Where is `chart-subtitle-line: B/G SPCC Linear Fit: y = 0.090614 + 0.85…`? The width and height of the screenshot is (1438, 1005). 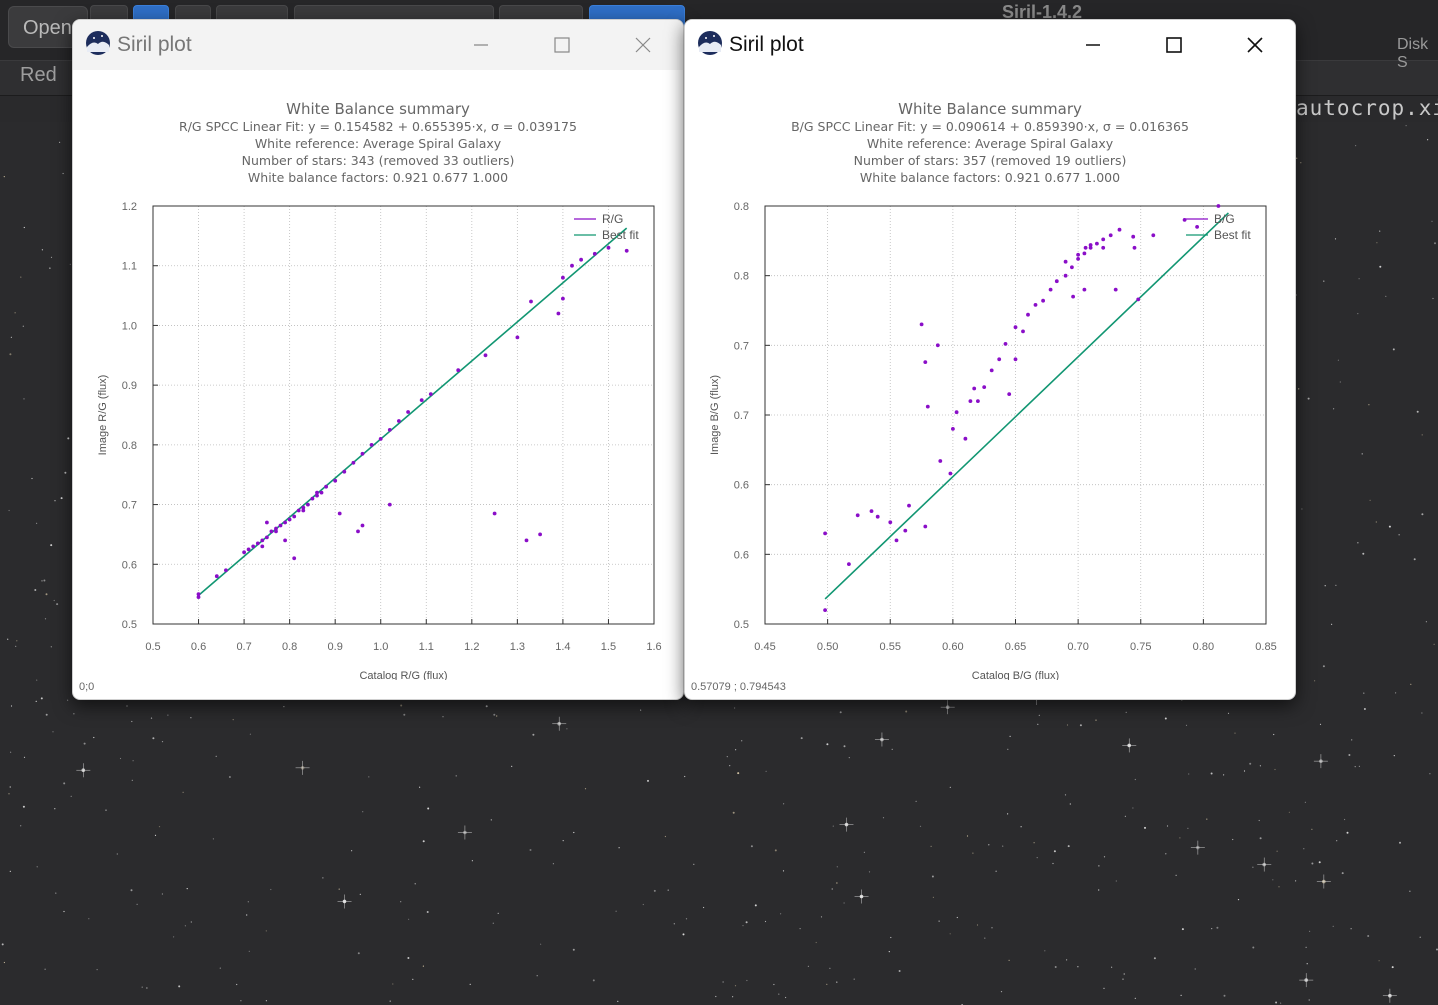
chart-subtitle-line: B/G SPCC Linear Fit: y = 0.090614 + 0.85… is located at coordinates (990, 126).